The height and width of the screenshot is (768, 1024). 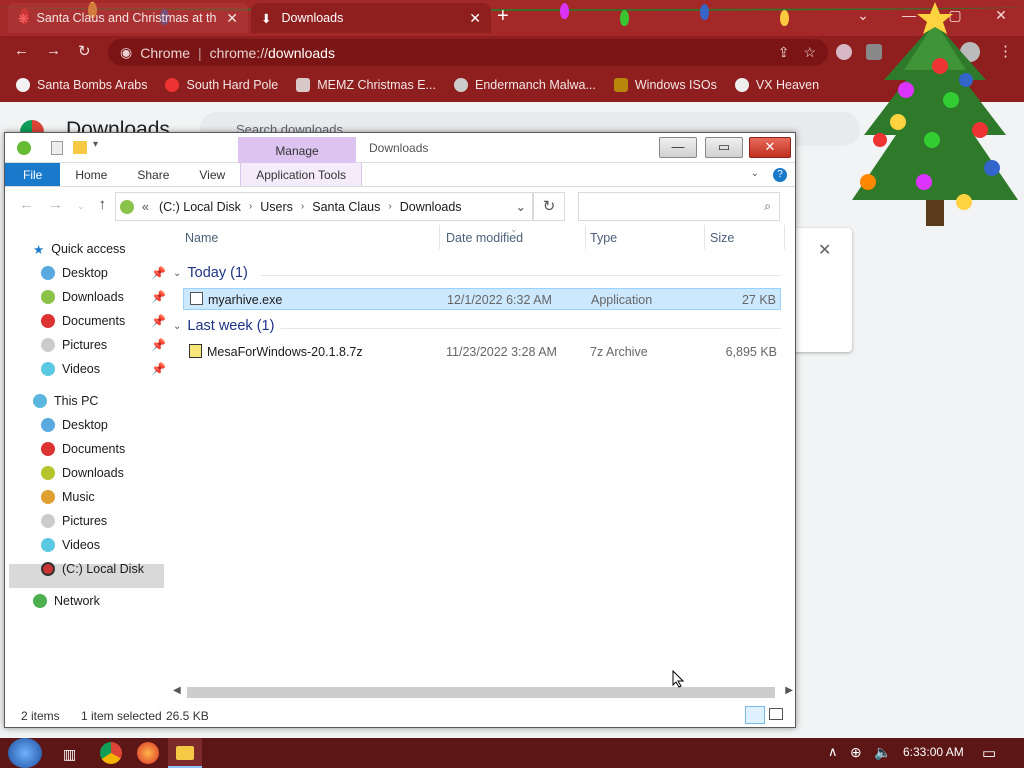 What do you see at coordinates (83, 321) in the screenshot?
I see `nav-documents: Documents` at bounding box center [83, 321].